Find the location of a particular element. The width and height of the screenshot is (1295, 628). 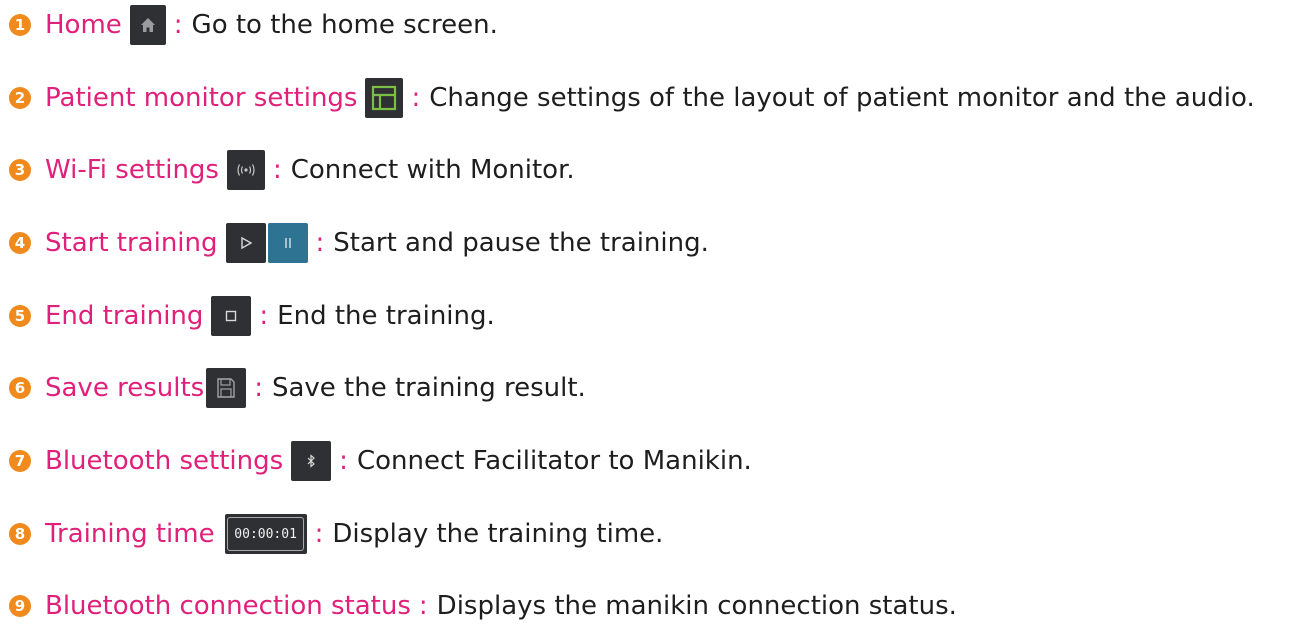

number-badge: 8 is located at coordinates (20, 534).